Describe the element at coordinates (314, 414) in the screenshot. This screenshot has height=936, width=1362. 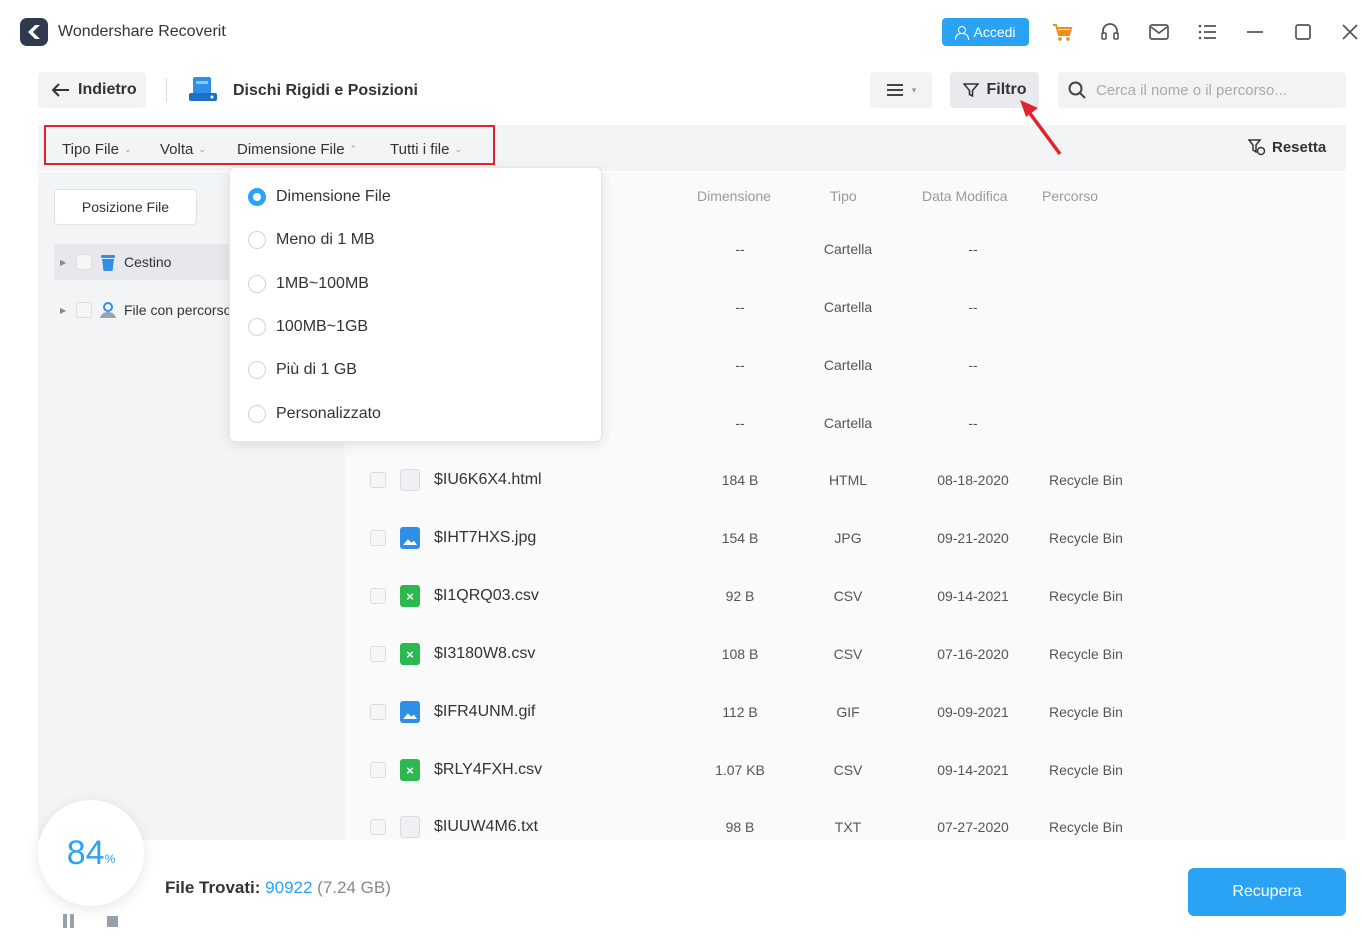
I see `size-option-custom: Personalizzato` at that location.